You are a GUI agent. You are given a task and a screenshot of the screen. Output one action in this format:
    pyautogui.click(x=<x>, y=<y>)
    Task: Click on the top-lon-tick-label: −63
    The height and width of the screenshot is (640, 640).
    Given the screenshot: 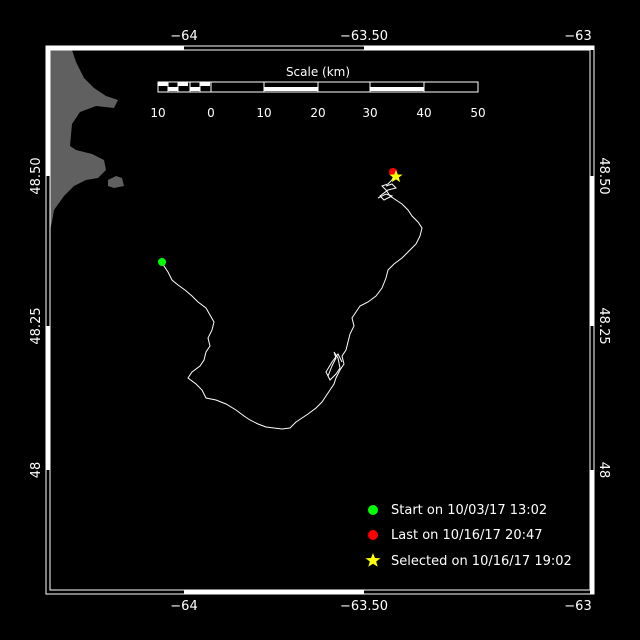 What is the action you would take?
    pyautogui.click(x=577, y=36)
    